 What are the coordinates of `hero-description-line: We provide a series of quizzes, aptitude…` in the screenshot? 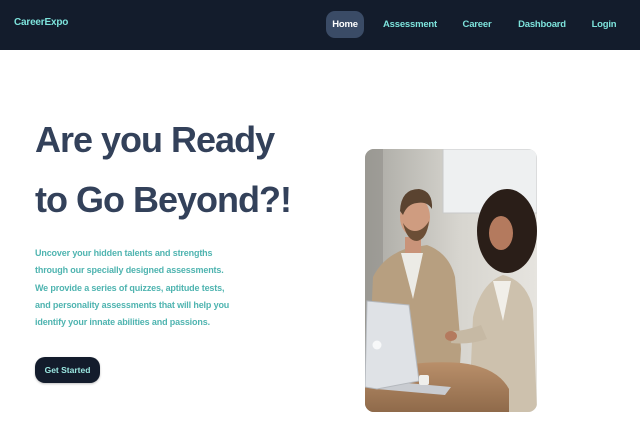 It's located at (130, 287).